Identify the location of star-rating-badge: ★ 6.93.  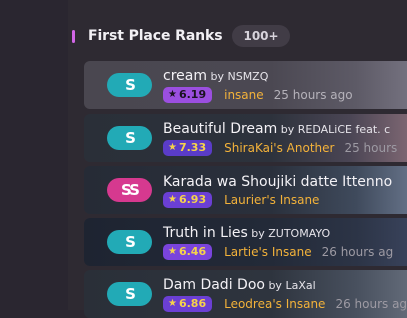
(188, 199).